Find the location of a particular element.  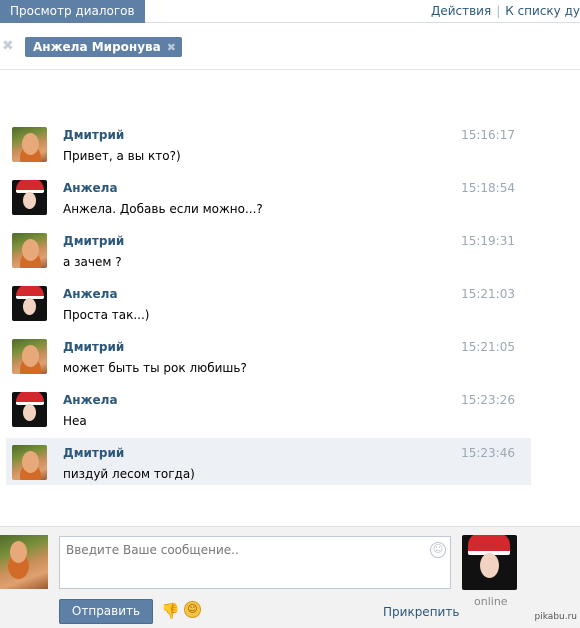

send-button: Отправить is located at coordinates (106, 611).